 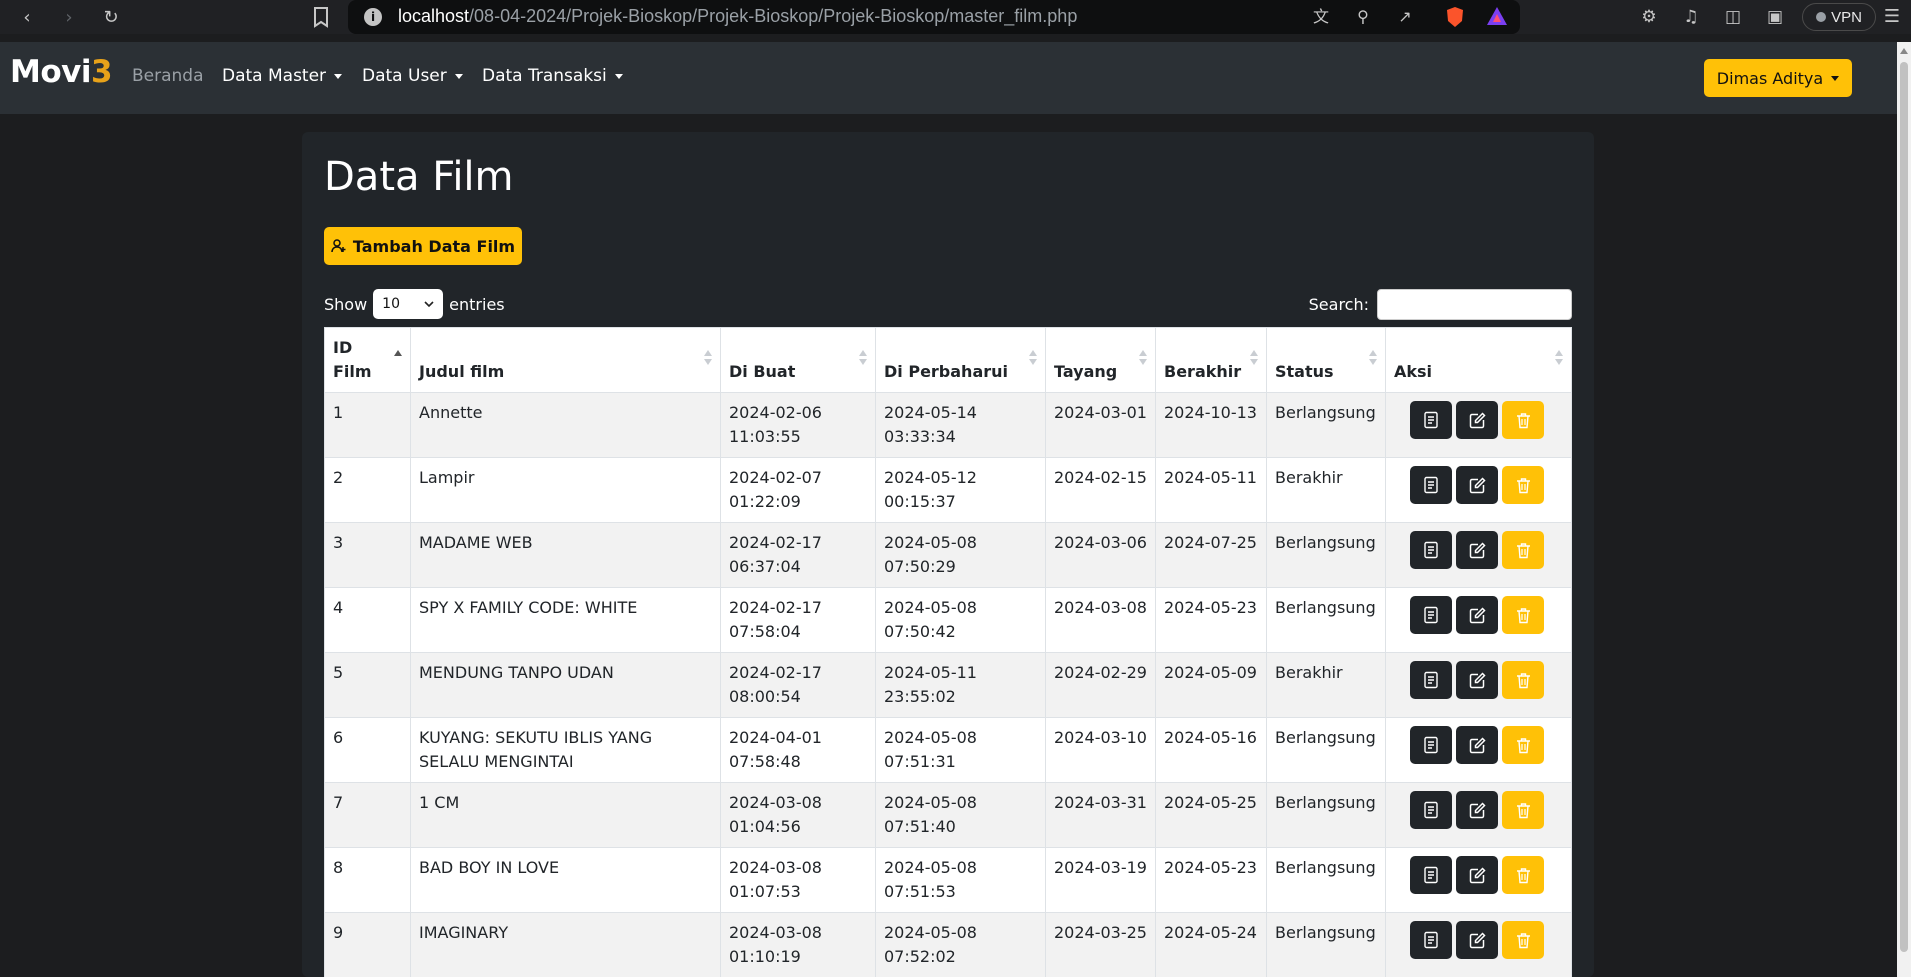 I want to click on col-status: Status, so click(x=1326, y=360).